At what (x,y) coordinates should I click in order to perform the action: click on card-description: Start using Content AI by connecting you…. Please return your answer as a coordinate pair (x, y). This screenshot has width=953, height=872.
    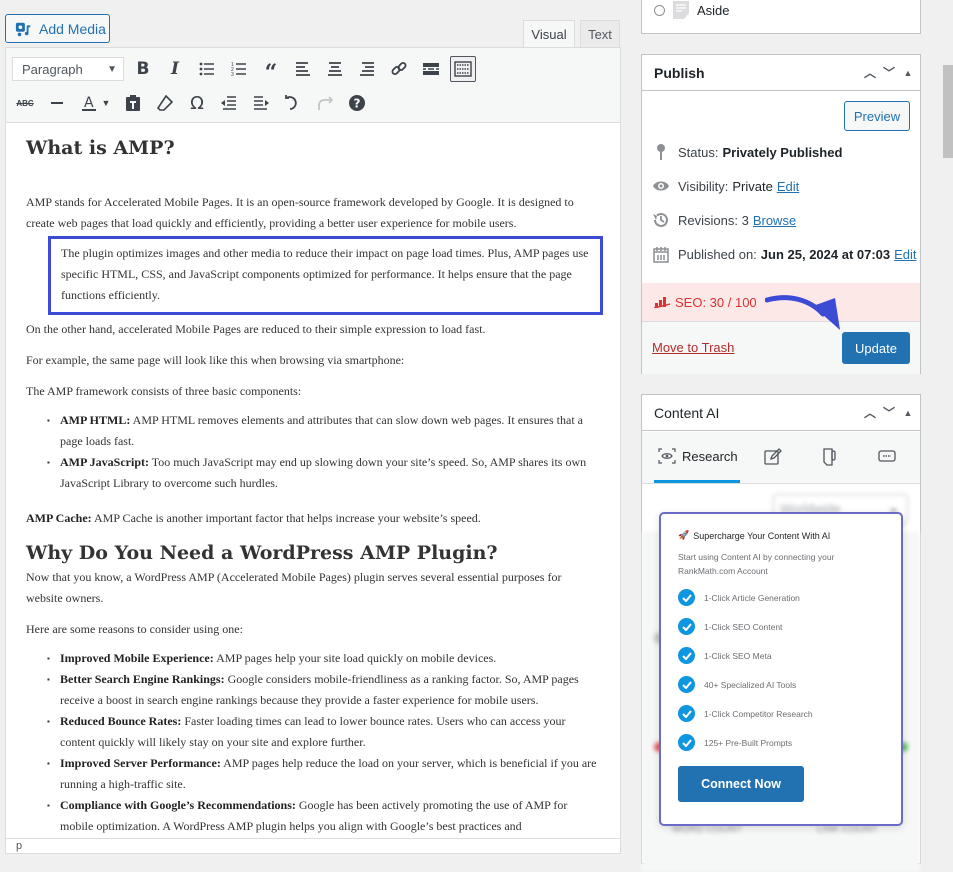
    Looking at the image, I should click on (756, 564).